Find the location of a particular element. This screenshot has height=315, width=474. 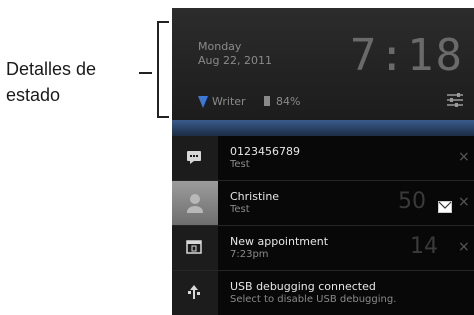

notification-title: 0123456789 is located at coordinates (265, 151).